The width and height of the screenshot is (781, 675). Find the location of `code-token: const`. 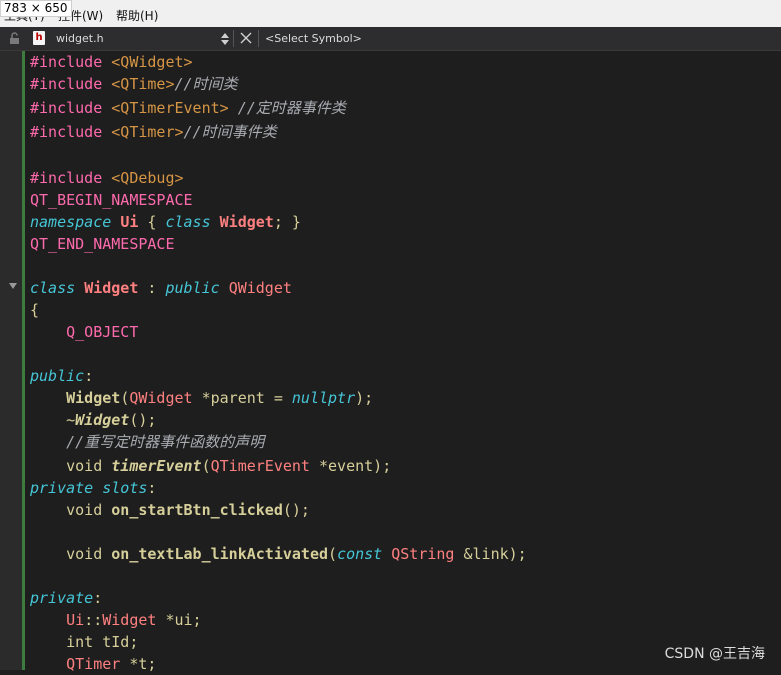

code-token: const is located at coordinates (360, 554).